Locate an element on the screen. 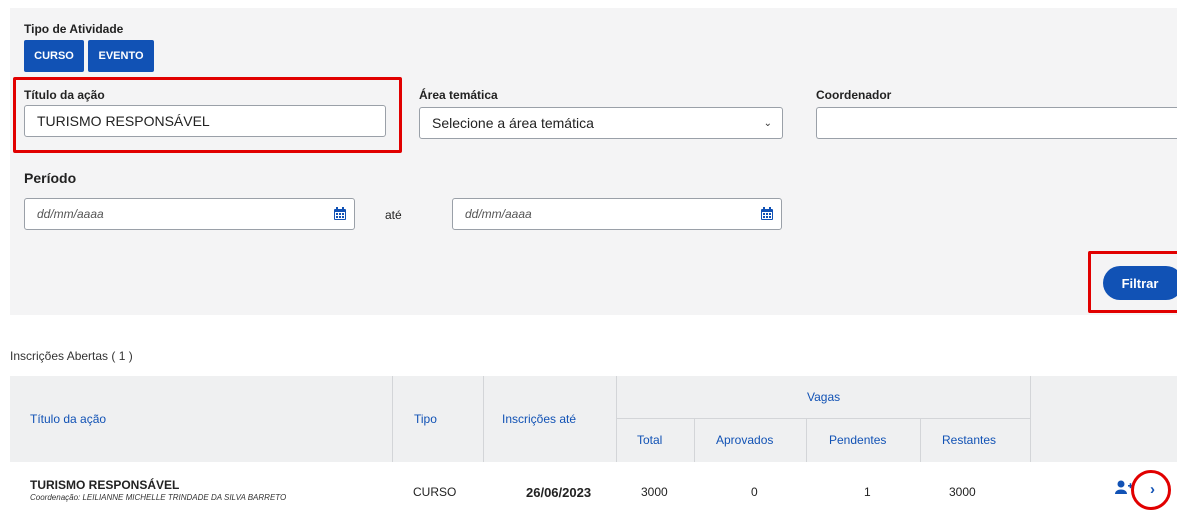  header-inscricoes: Inscrições até is located at coordinates (539, 419).